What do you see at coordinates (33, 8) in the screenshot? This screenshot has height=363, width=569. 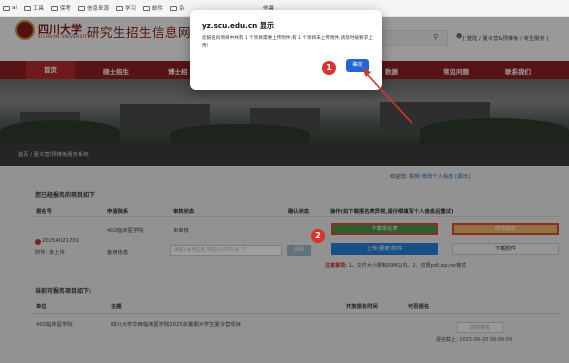 I see `bookmark-tools: 工具` at bounding box center [33, 8].